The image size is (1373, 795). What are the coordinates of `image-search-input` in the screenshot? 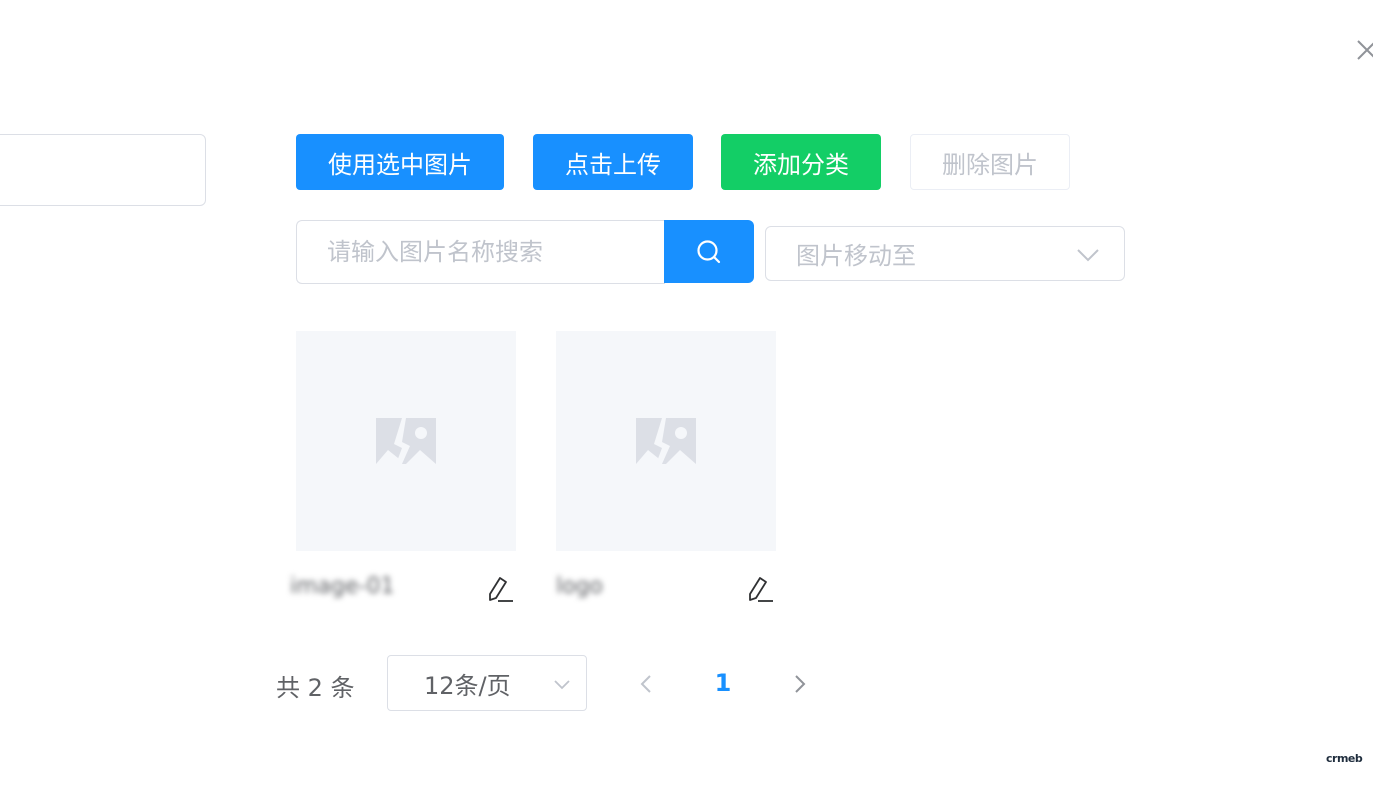 It's located at (480, 252).